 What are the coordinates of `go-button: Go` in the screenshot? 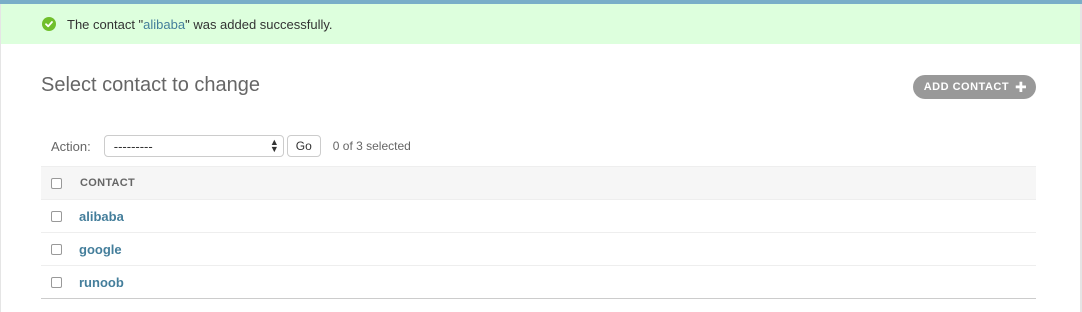 It's located at (303, 146).